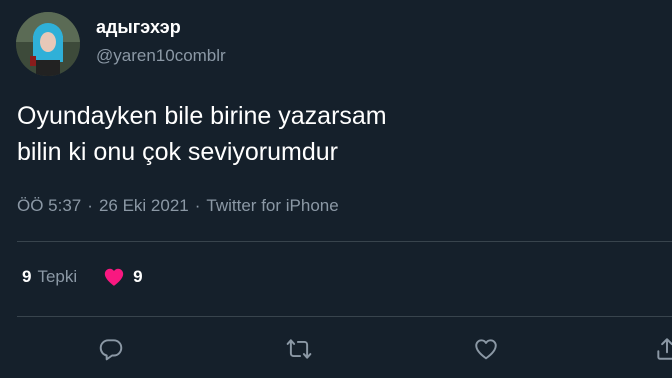 Image resolution: width=672 pixels, height=378 pixels. Describe the element at coordinates (57, 276) in the screenshot. I see `reaction-label: Tepki` at that location.